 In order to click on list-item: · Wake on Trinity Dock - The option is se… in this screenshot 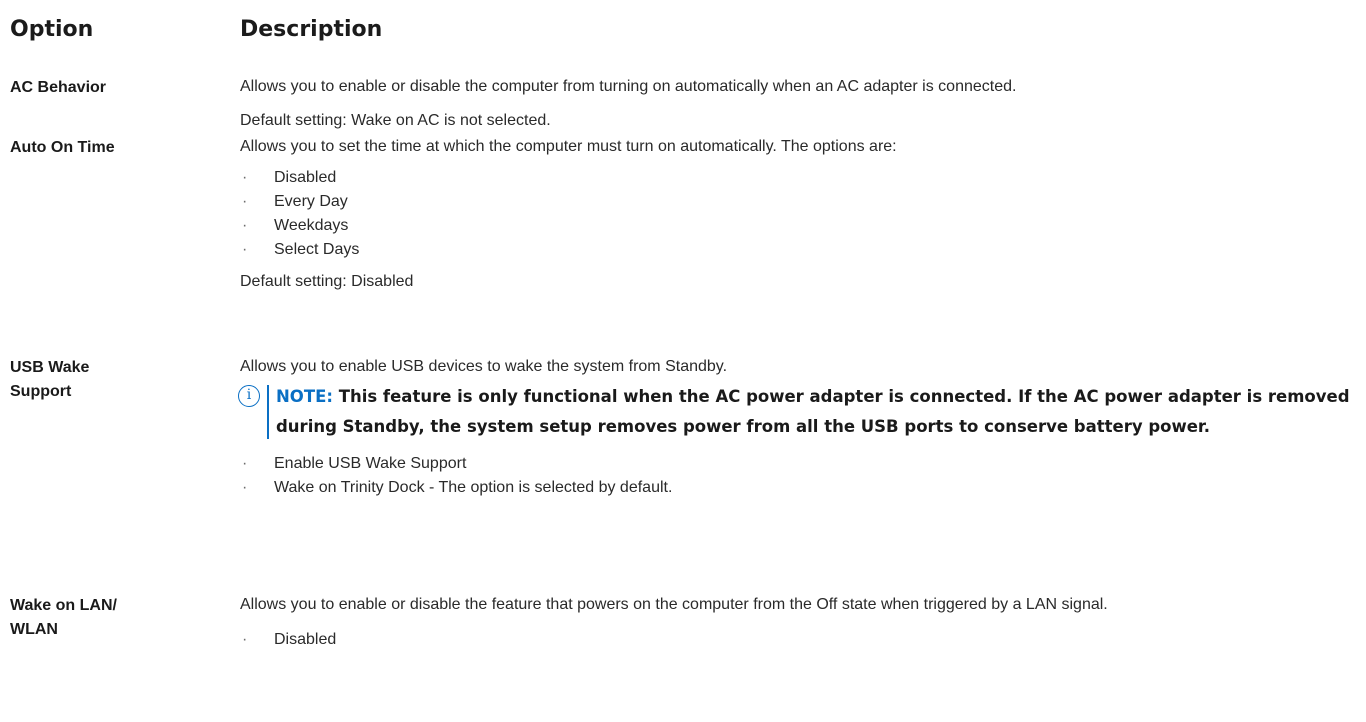, I will do `click(797, 488)`.